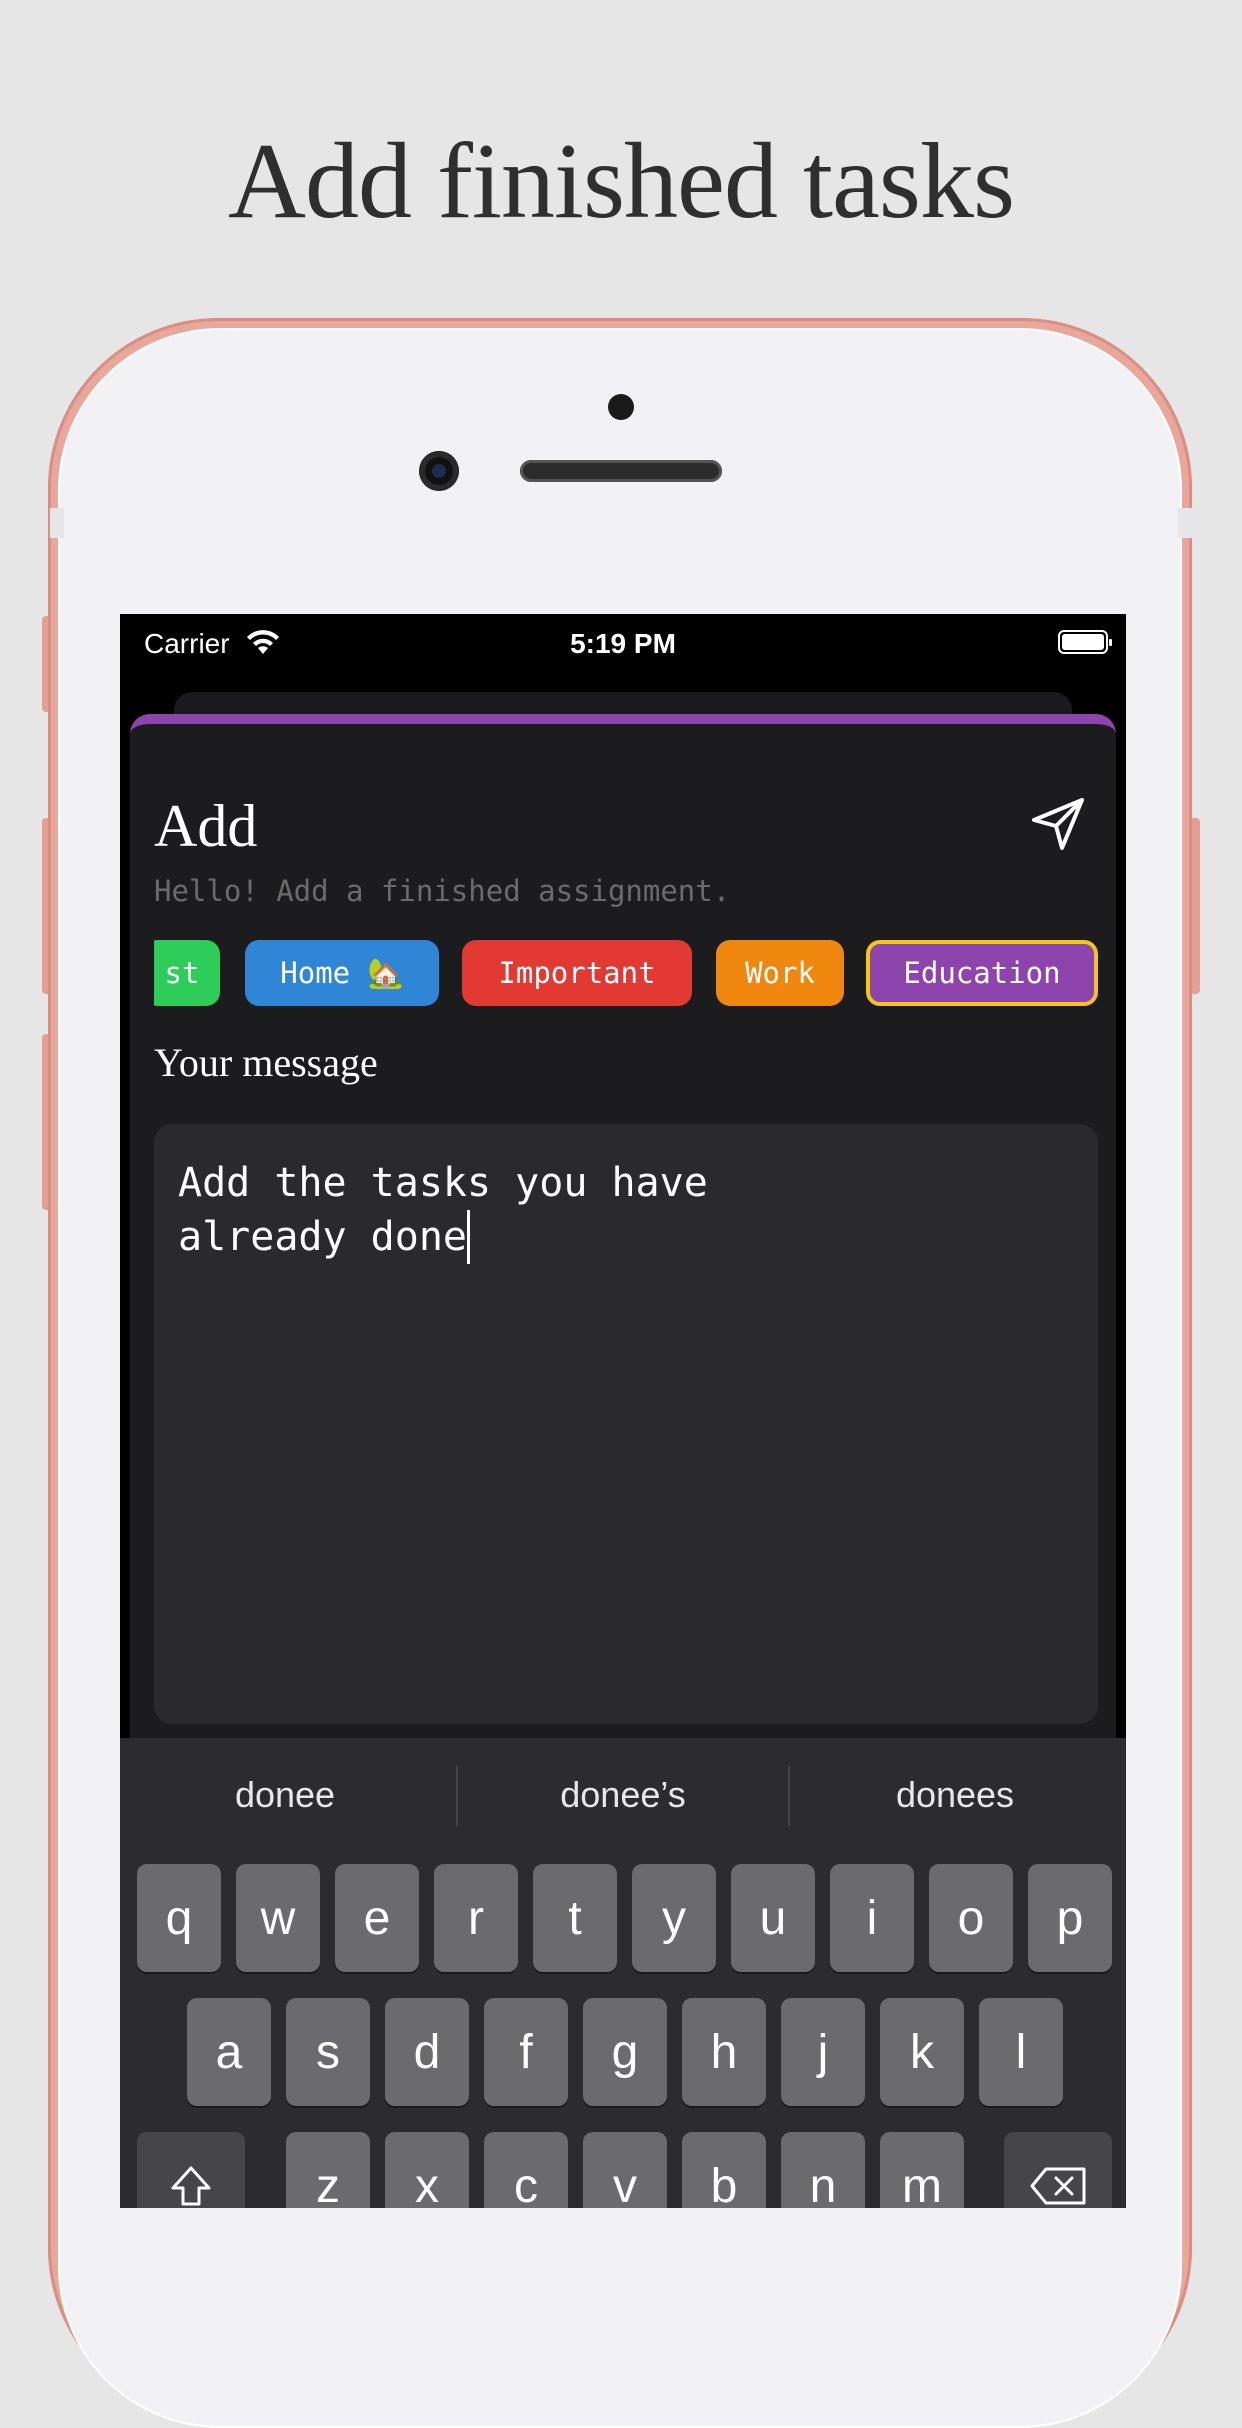  I want to click on message-line-1: Add the tasks you have, so click(443, 1183).